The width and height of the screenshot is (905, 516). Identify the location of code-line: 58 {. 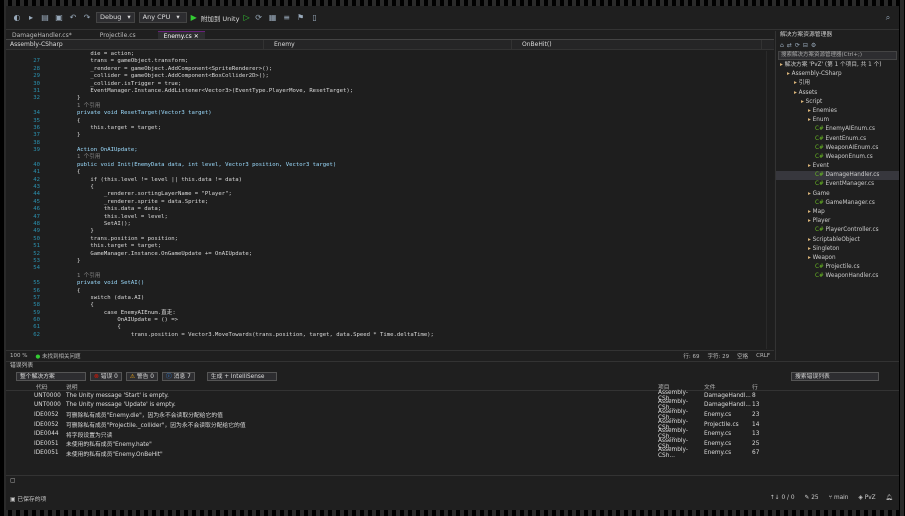
(386, 305).